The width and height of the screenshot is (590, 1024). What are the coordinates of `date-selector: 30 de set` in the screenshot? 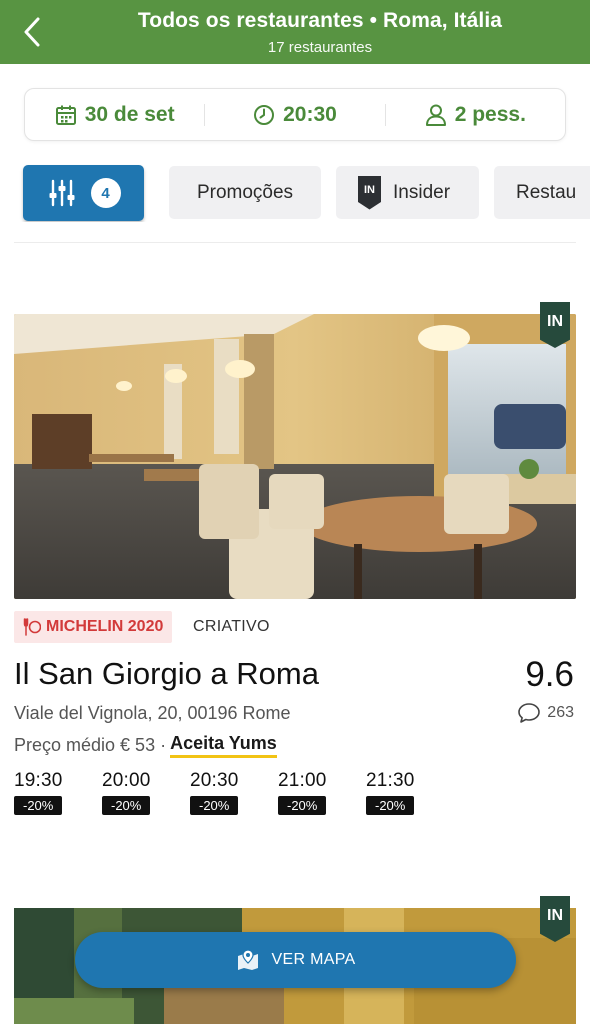 It's located at (114, 114).